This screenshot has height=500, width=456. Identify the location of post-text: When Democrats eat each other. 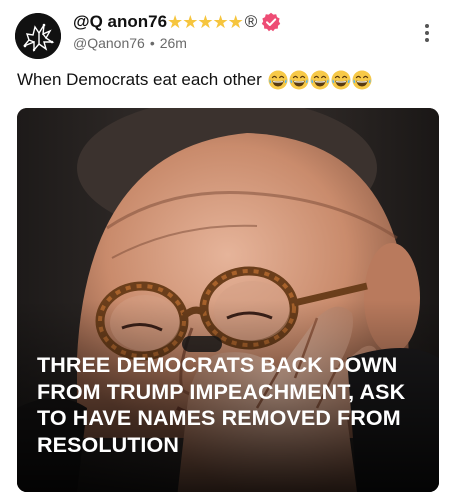
(194, 80).